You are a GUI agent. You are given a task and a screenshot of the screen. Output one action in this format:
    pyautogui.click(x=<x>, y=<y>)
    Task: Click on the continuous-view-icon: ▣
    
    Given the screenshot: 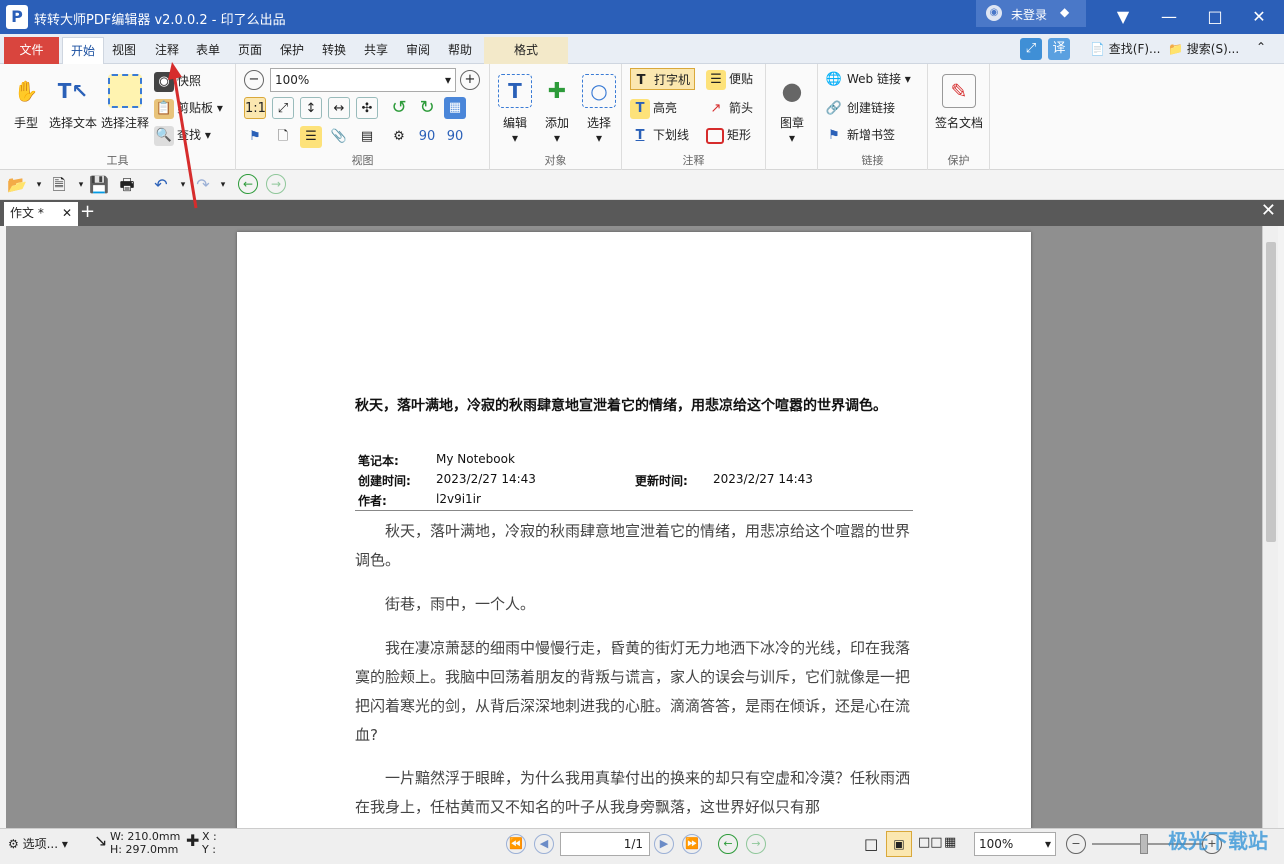 What is the action you would take?
    pyautogui.click(x=899, y=844)
    